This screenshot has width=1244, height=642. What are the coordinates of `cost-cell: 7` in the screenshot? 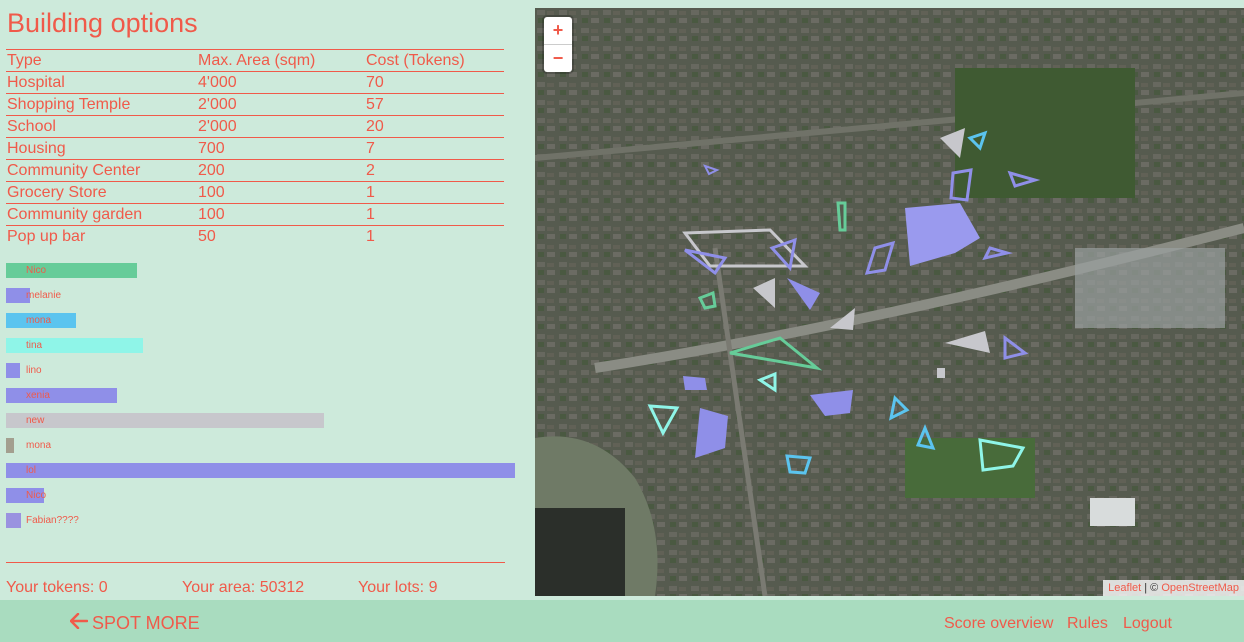 It's located at (434, 148).